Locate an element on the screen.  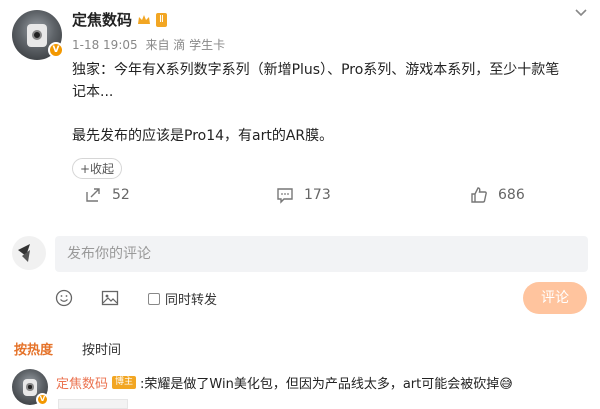
post-text-line: 独家：今年有X系列数字系列（新增Plus）、Pro系列、游戏本系列，至少十款笔 is located at coordinates (316, 70).